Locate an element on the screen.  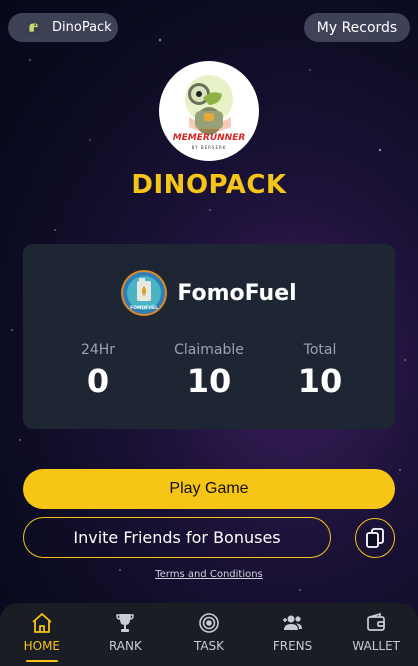
invite-friends-button: Invite Friends for Bonuses is located at coordinates (177, 537).